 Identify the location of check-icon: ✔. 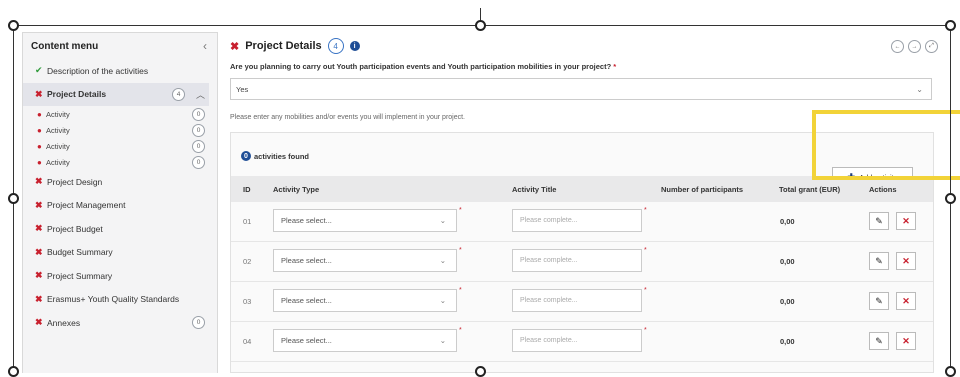
(39, 70).